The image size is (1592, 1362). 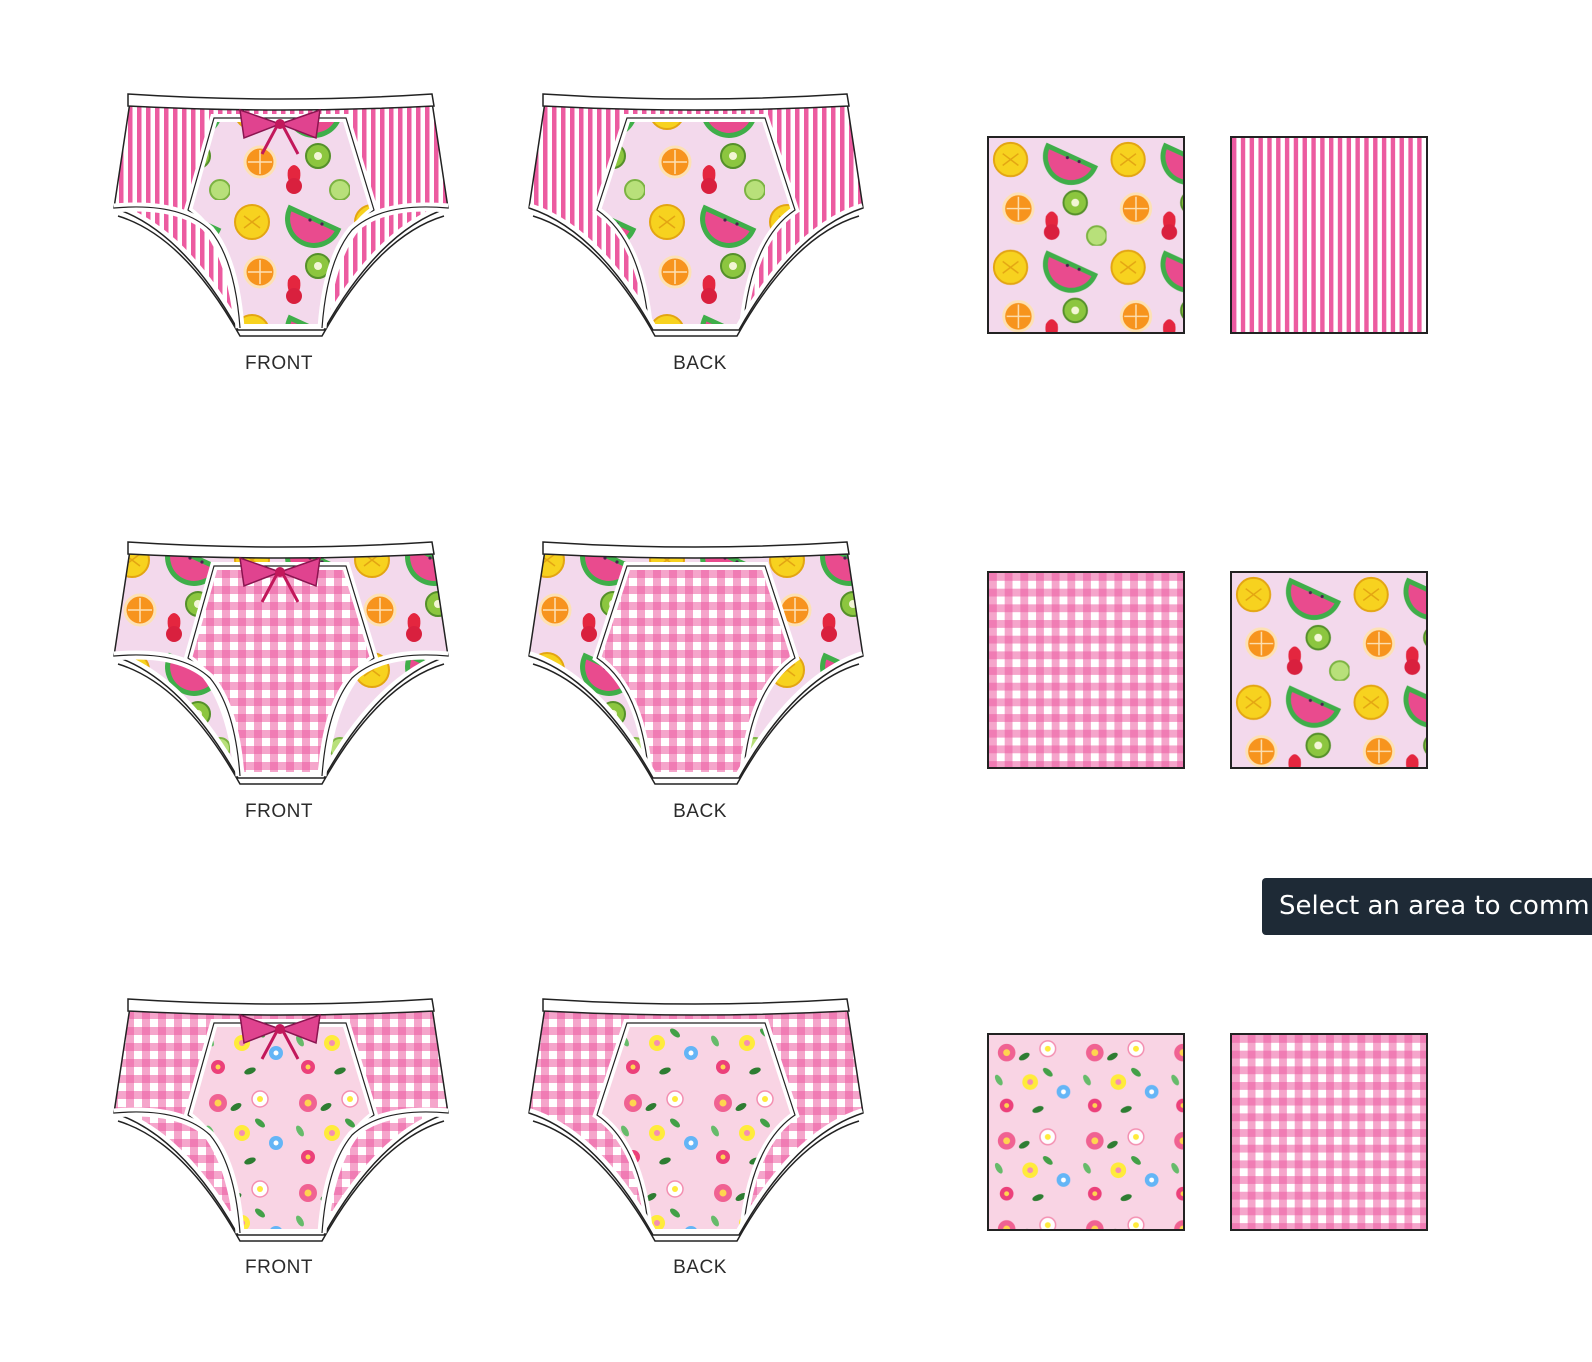 What do you see at coordinates (1329, 235) in the screenshot?
I see `fabric-swatch-stripes` at bounding box center [1329, 235].